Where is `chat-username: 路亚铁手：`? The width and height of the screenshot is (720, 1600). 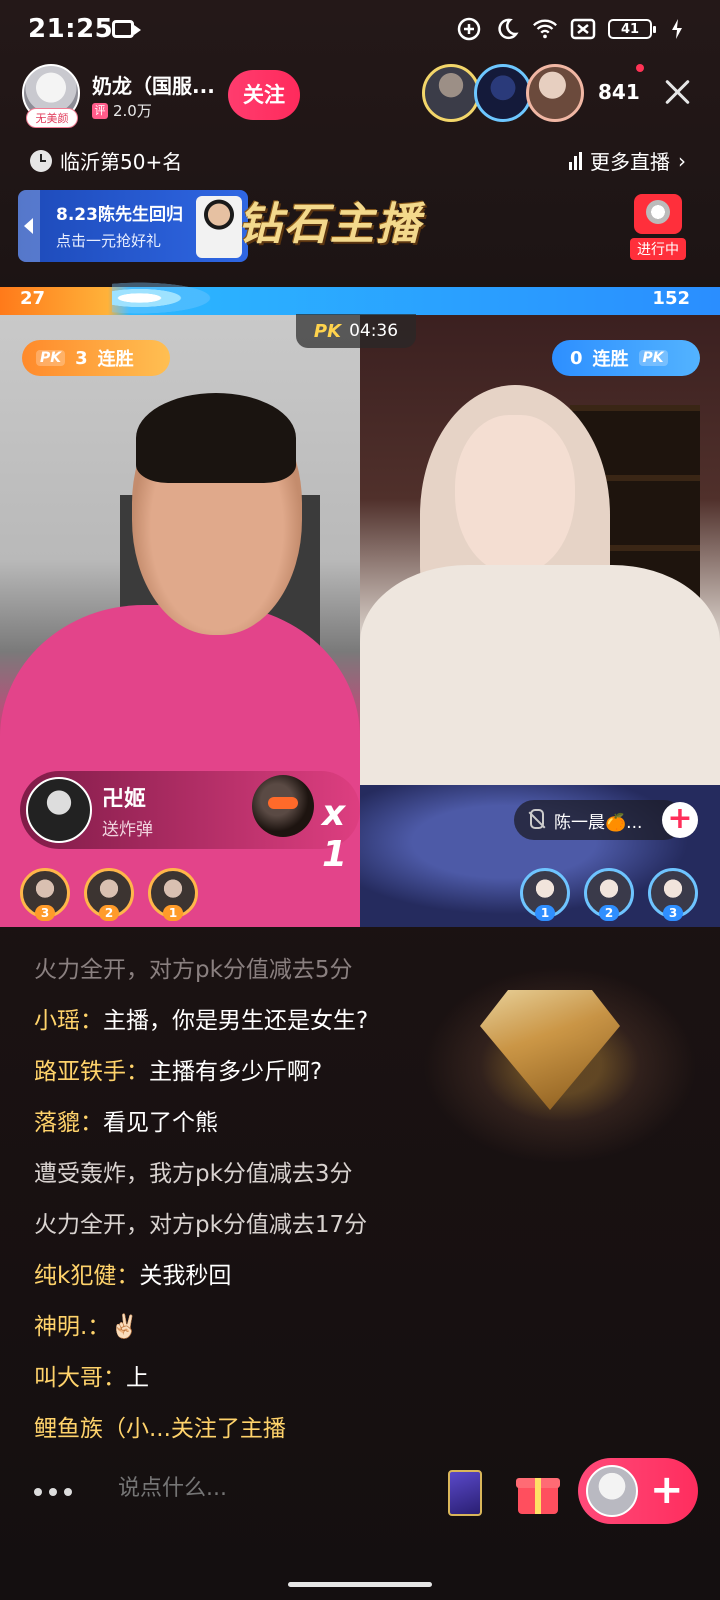 chat-username: 路亚铁手： is located at coordinates (91, 1072).